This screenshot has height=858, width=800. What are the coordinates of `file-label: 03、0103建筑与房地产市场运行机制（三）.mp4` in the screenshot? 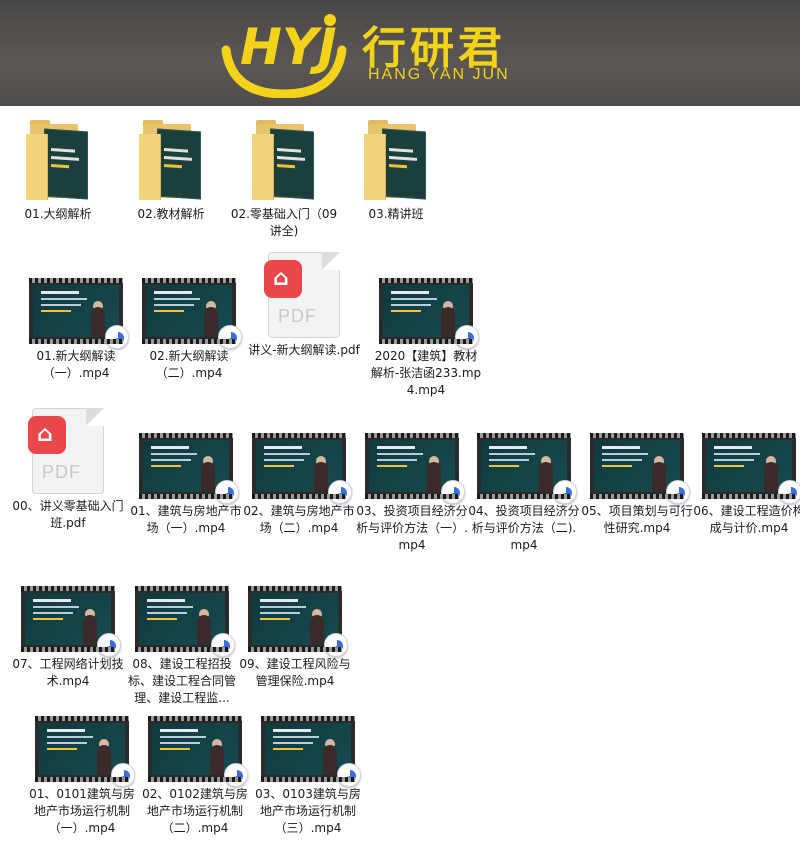 It's located at (308, 811).